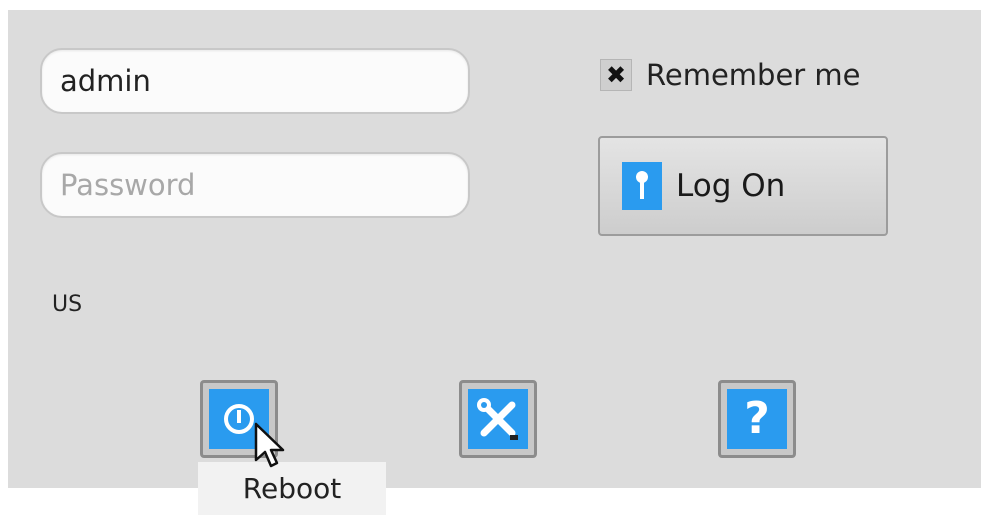 The height and width of the screenshot is (515, 983). I want to click on password-field, so click(255, 185).